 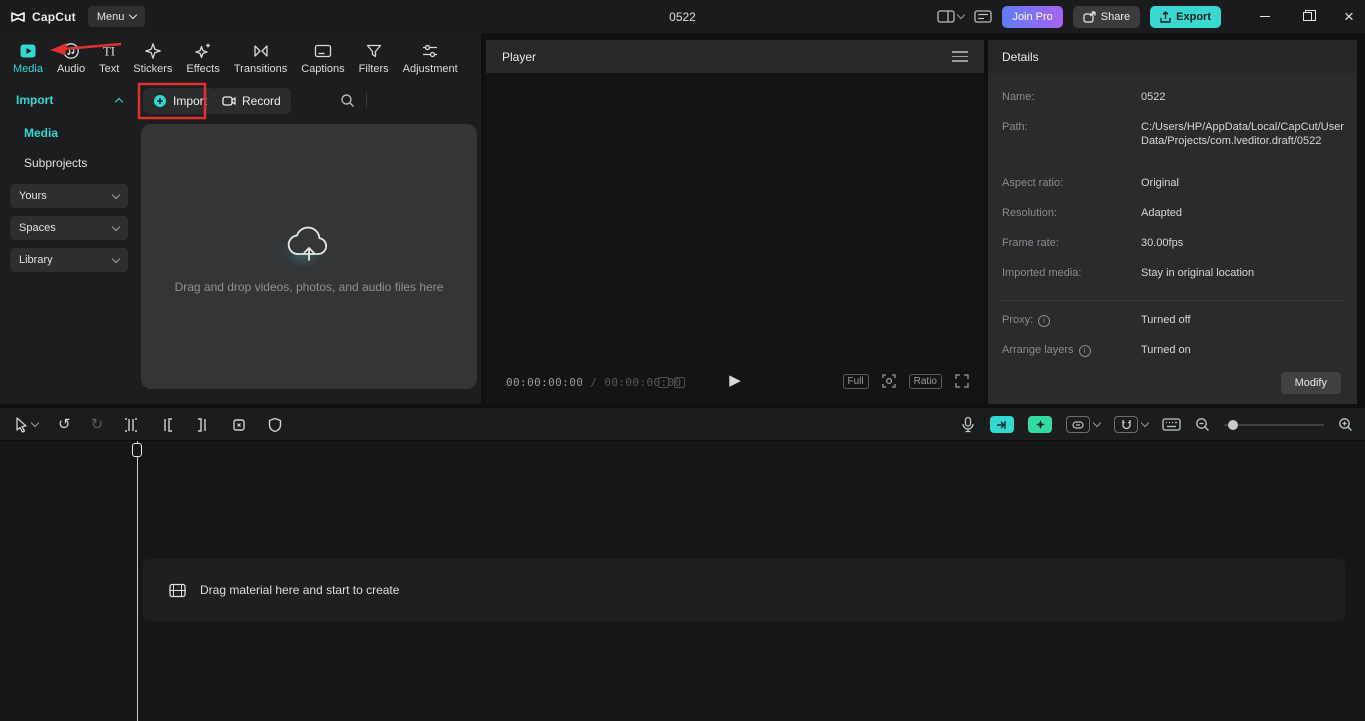 What do you see at coordinates (260, 58) in the screenshot?
I see `tab-transitions: Transitions` at bounding box center [260, 58].